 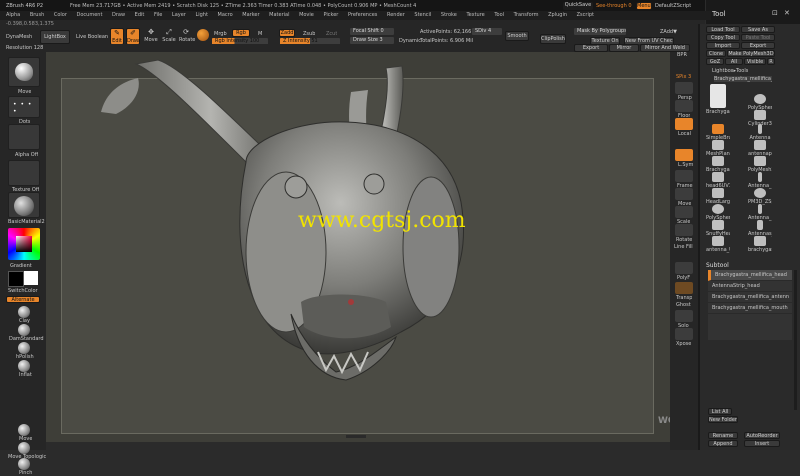 What do you see at coordinates (758, 45) in the screenshot?
I see `export-tool-button: Export` at bounding box center [758, 45].